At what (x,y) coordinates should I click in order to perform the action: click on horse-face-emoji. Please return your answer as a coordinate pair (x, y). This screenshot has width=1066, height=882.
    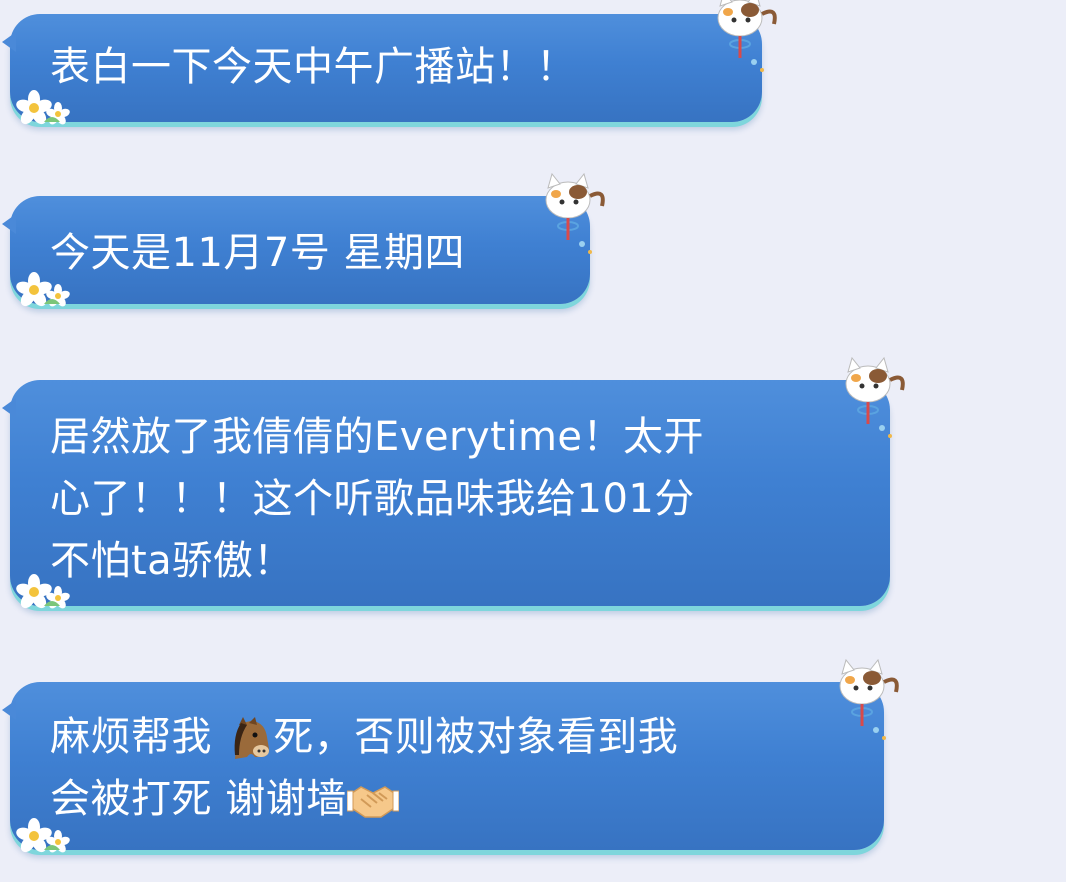
    Looking at the image, I should click on (252, 738).